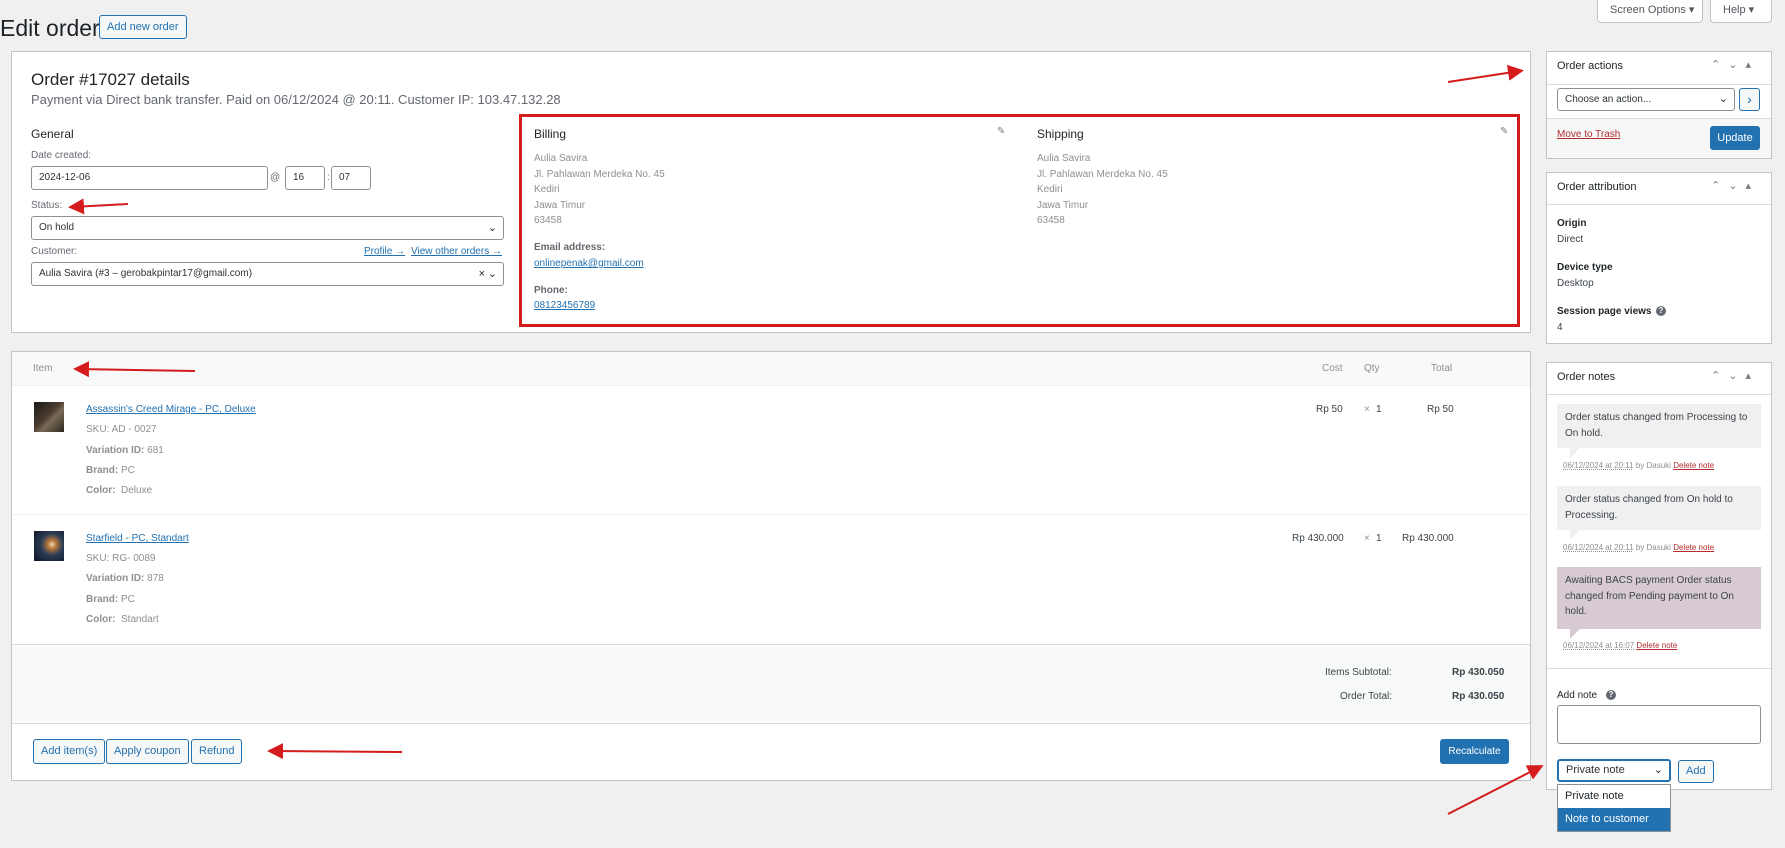 Image resolution: width=1785 pixels, height=848 pixels. What do you see at coordinates (1485, 73) in the screenshot?
I see `arrow-to-order-actions` at bounding box center [1485, 73].